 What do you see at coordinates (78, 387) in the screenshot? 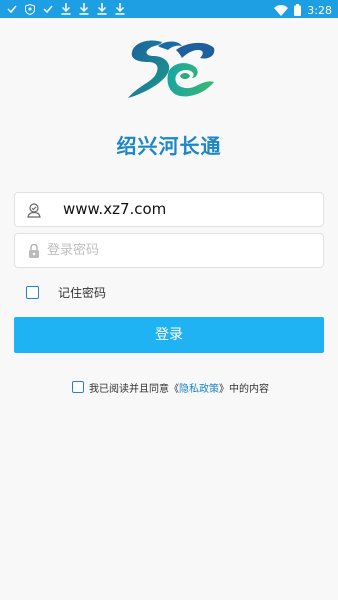
I see `agreement-checkbox` at bounding box center [78, 387].